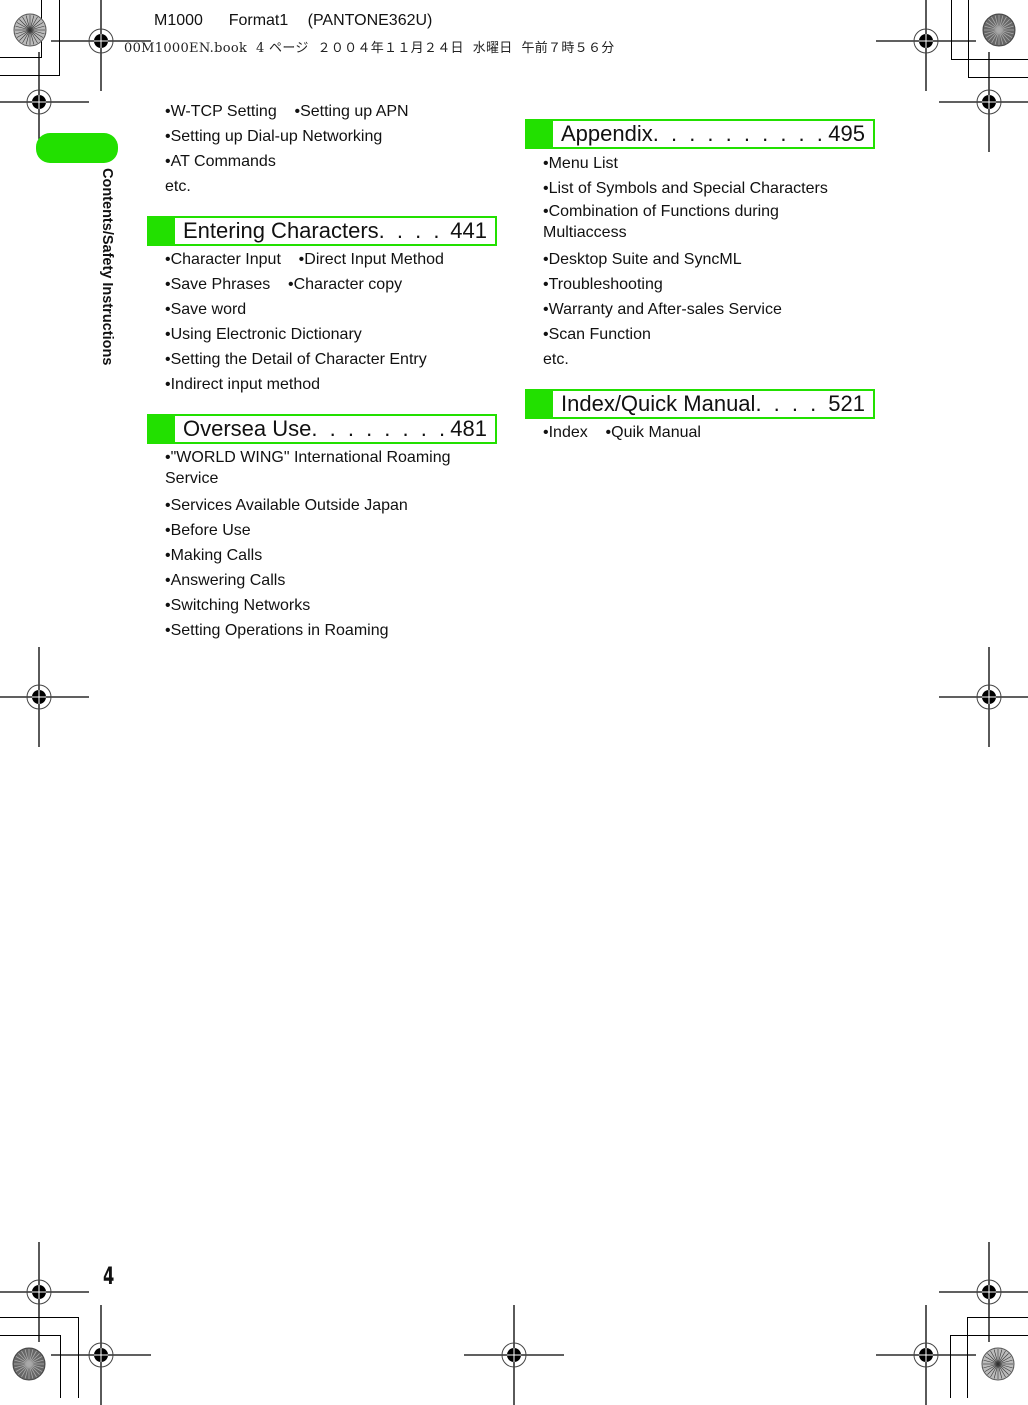  Describe the element at coordinates (410, 230) in the screenshot. I see `leader-dots: . . . .` at that location.